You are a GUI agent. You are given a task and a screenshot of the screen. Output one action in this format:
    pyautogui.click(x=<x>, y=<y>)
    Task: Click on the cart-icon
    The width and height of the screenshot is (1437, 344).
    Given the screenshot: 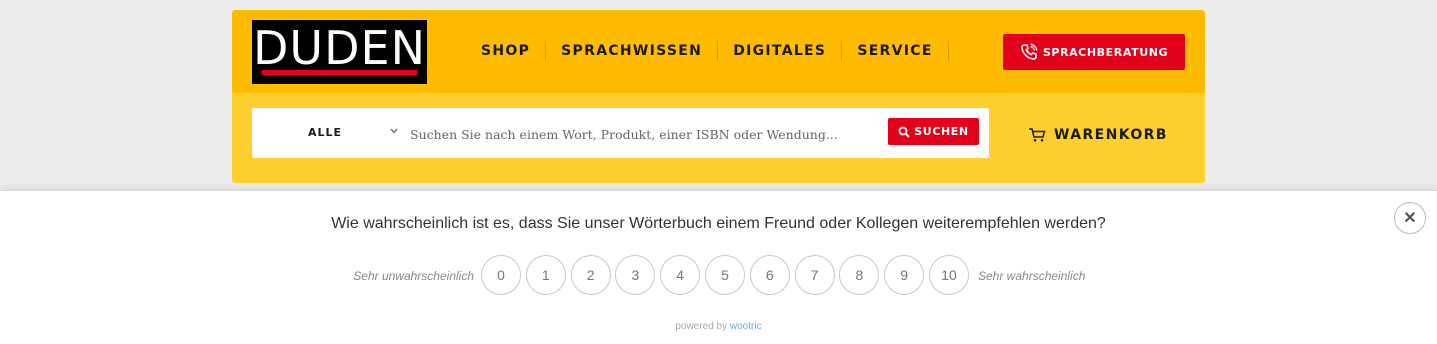 What is the action you would take?
    pyautogui.click(x=1037, y=135)
    